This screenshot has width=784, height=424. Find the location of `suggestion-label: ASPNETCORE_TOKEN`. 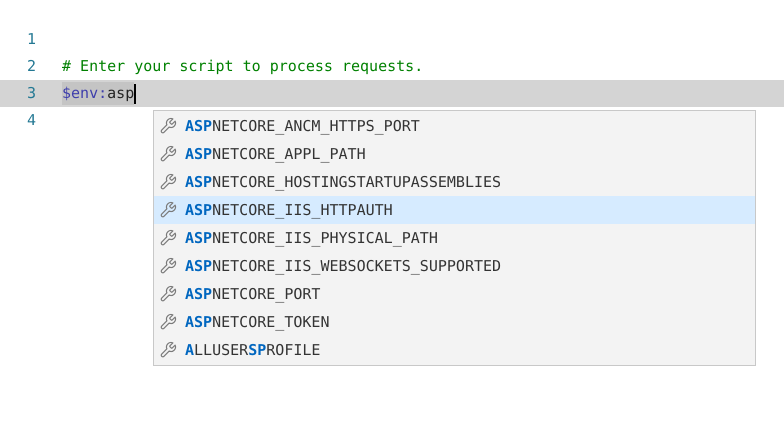

suggestion-label: ASPNETCORE_TOKEN is located at coordinates (257, 322).